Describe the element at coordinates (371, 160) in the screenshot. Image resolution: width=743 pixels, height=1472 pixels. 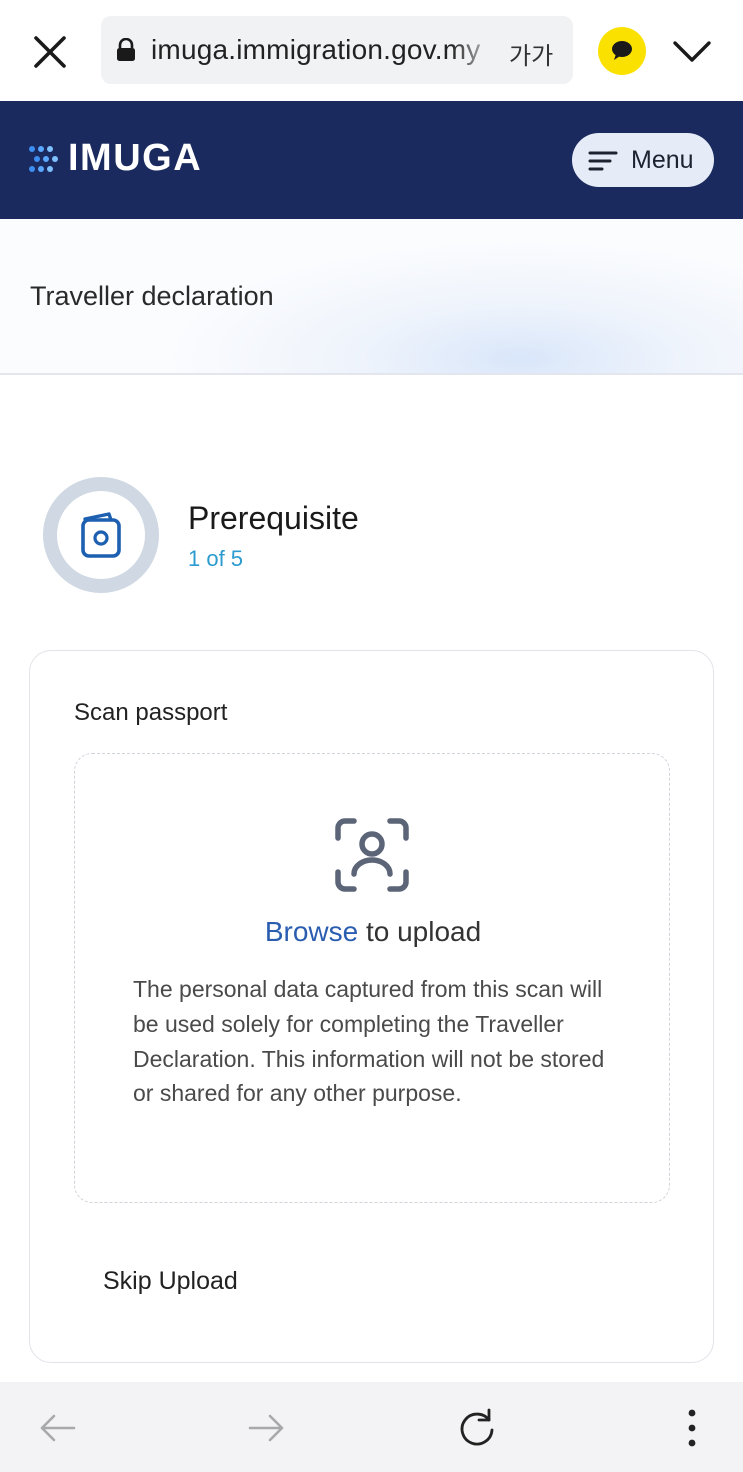
I see `site-header: IMUGA Menu` at that location.